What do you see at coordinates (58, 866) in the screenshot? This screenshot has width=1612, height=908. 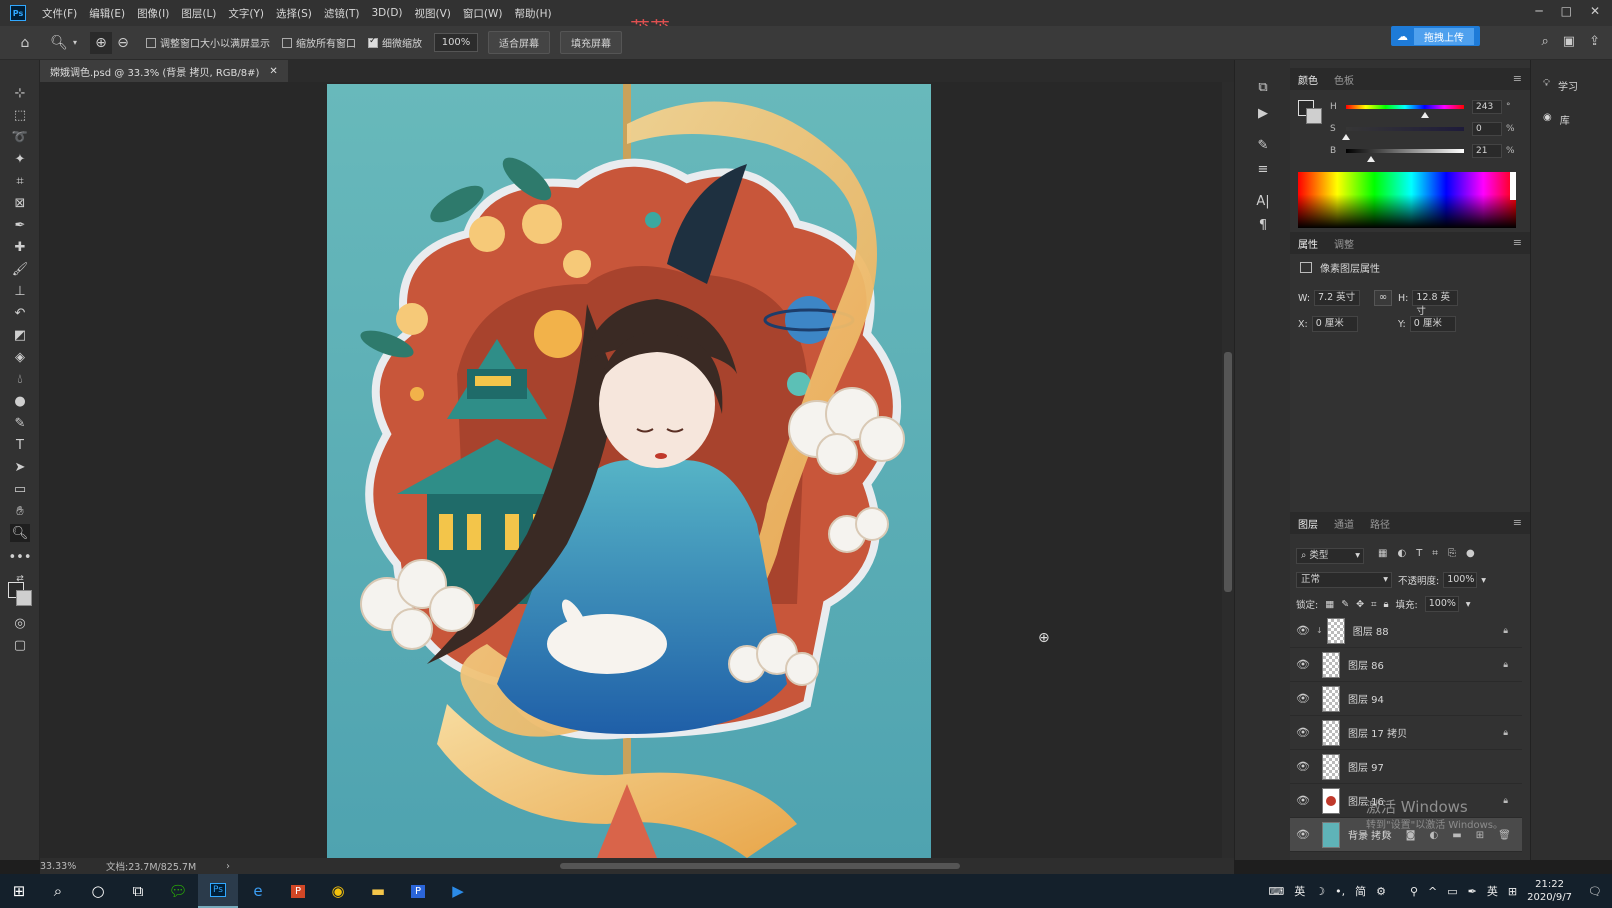 I see `zoom-level: 33.33%` at bounding box center [58, 866].